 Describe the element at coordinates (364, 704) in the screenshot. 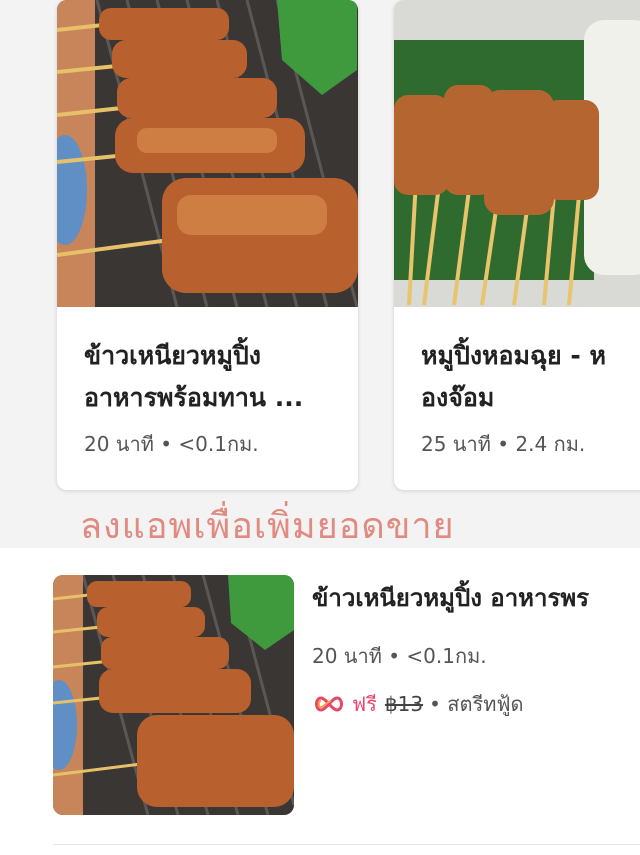

I see `free-delivery-label: ฟรี` at that location.